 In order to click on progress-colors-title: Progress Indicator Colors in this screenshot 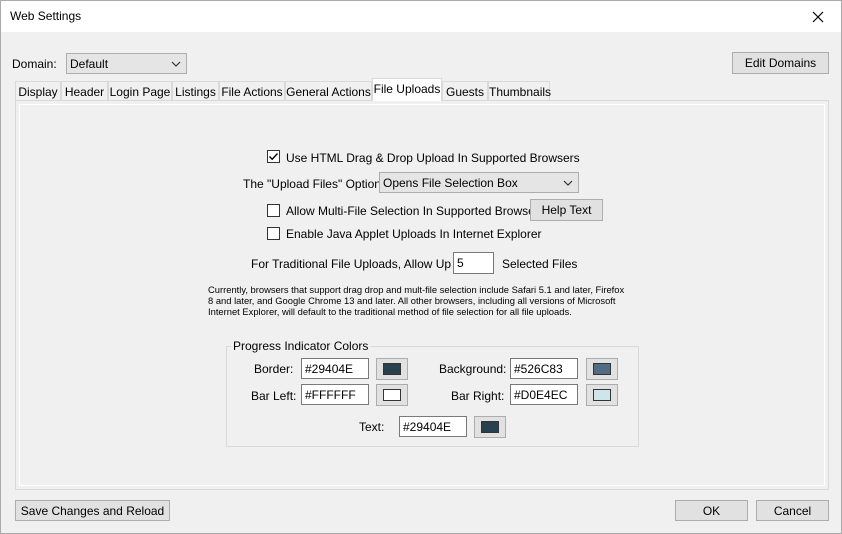, I will do `click(301, 346)`.